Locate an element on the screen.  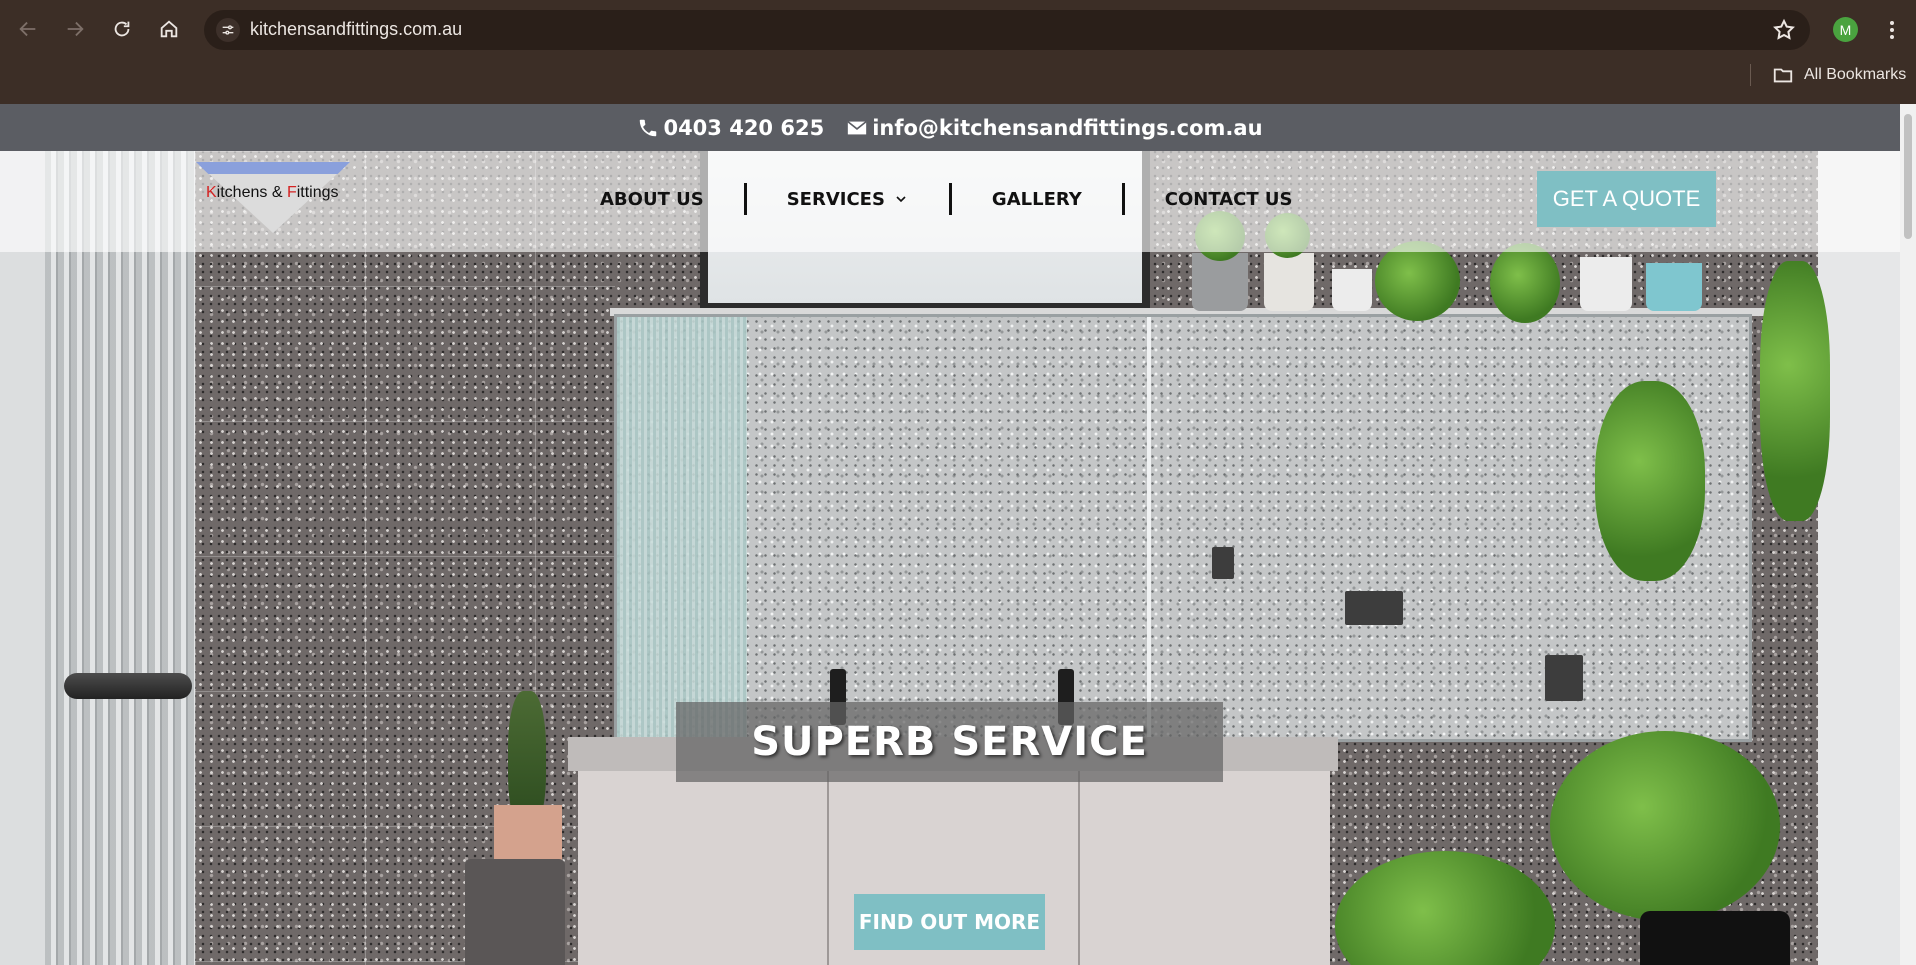
all-bookmarks-button: All Bookmarks is located at coordinates (1839, 75).